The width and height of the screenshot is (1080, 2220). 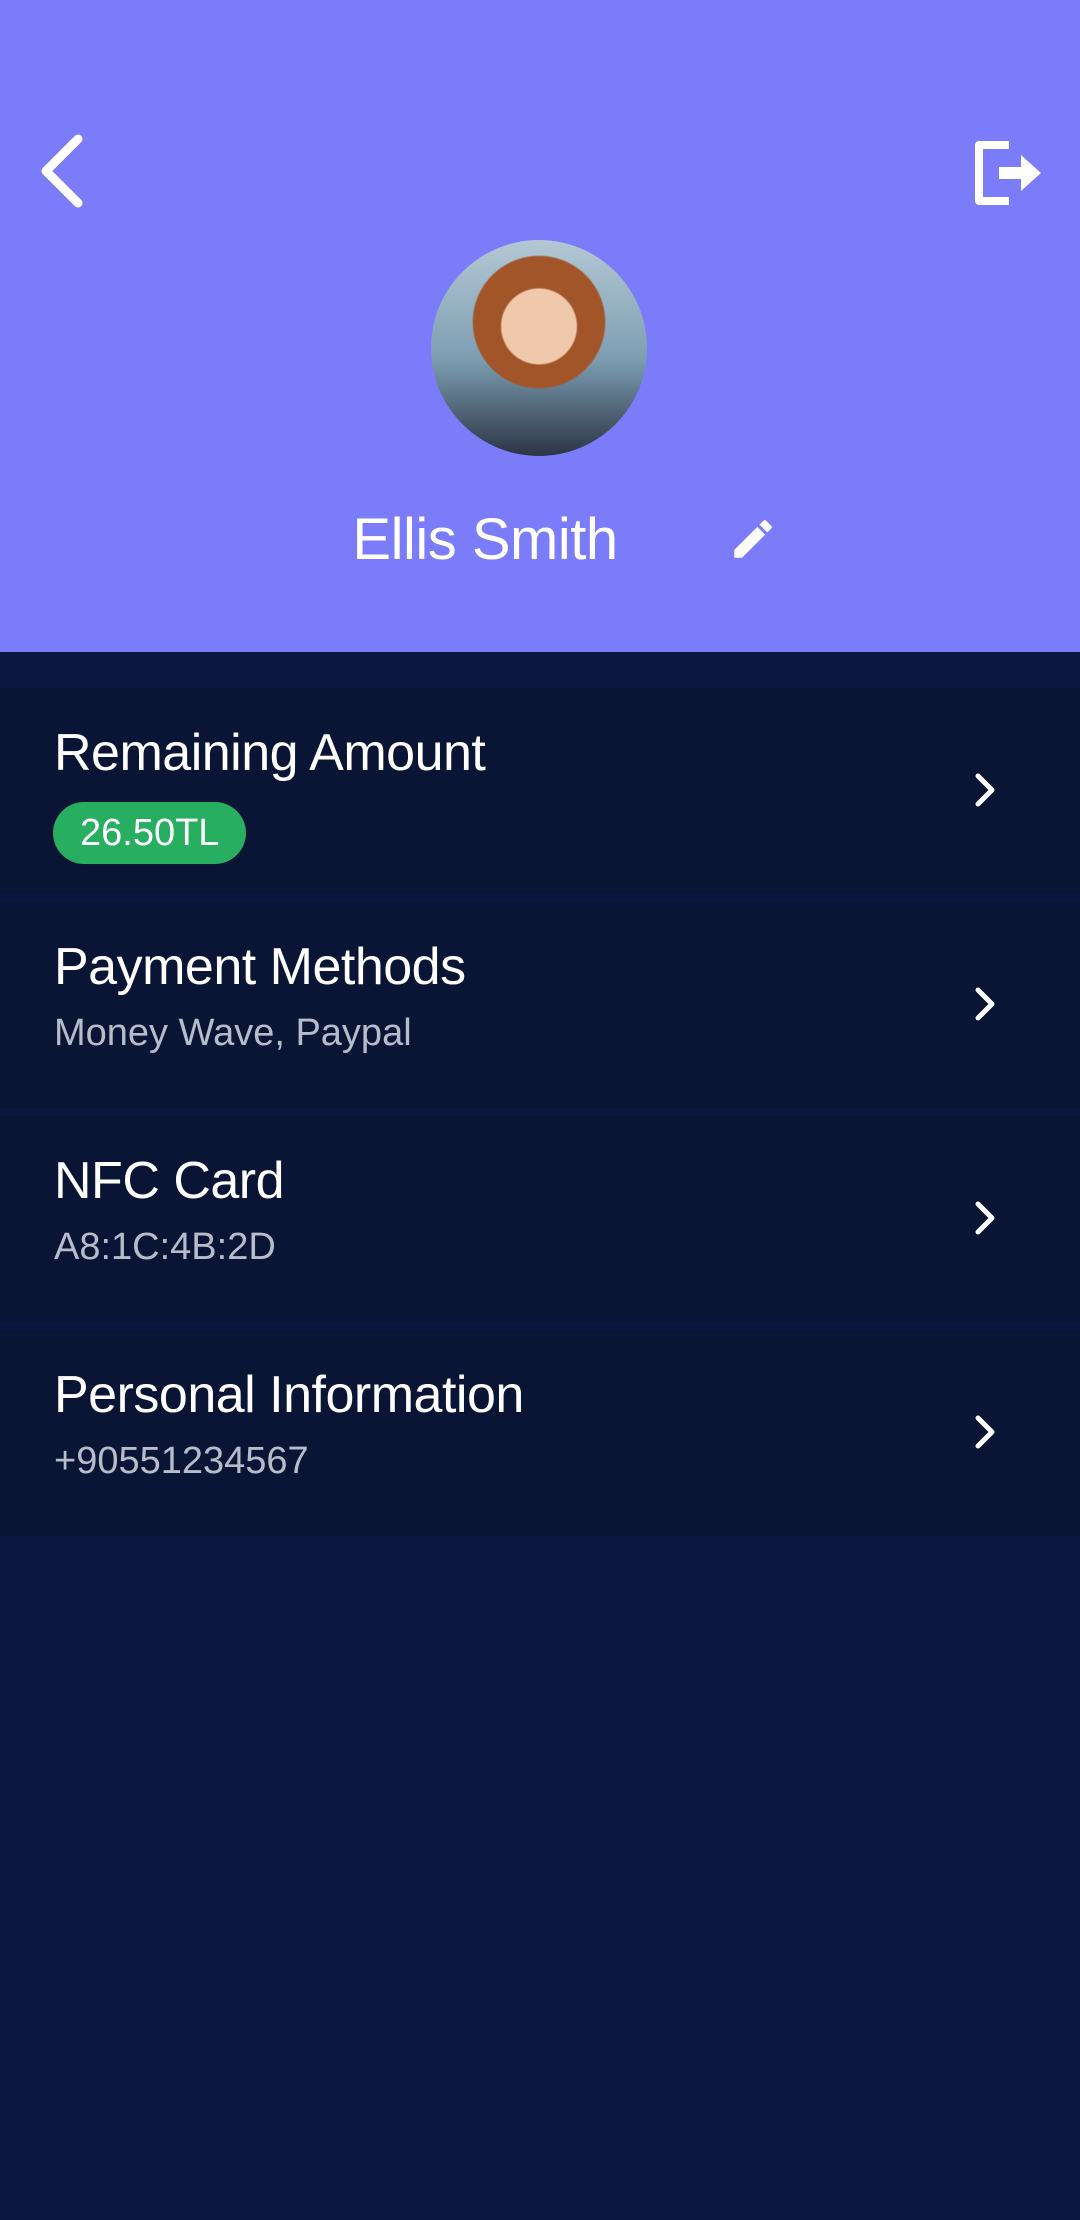 What do you see at coordinates (485, 539) in the screenshot?
I see `user-name: Ellis Smith` at bounding box center [485, 539].